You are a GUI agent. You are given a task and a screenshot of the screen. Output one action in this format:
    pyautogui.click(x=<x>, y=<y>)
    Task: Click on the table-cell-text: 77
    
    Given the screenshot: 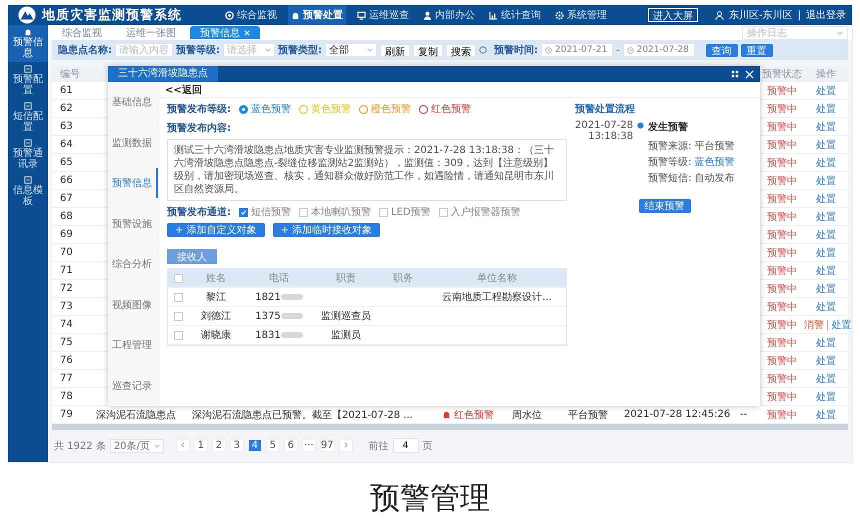 What is the action you would take?
    pyautogui.click(x=66, y=378)
    